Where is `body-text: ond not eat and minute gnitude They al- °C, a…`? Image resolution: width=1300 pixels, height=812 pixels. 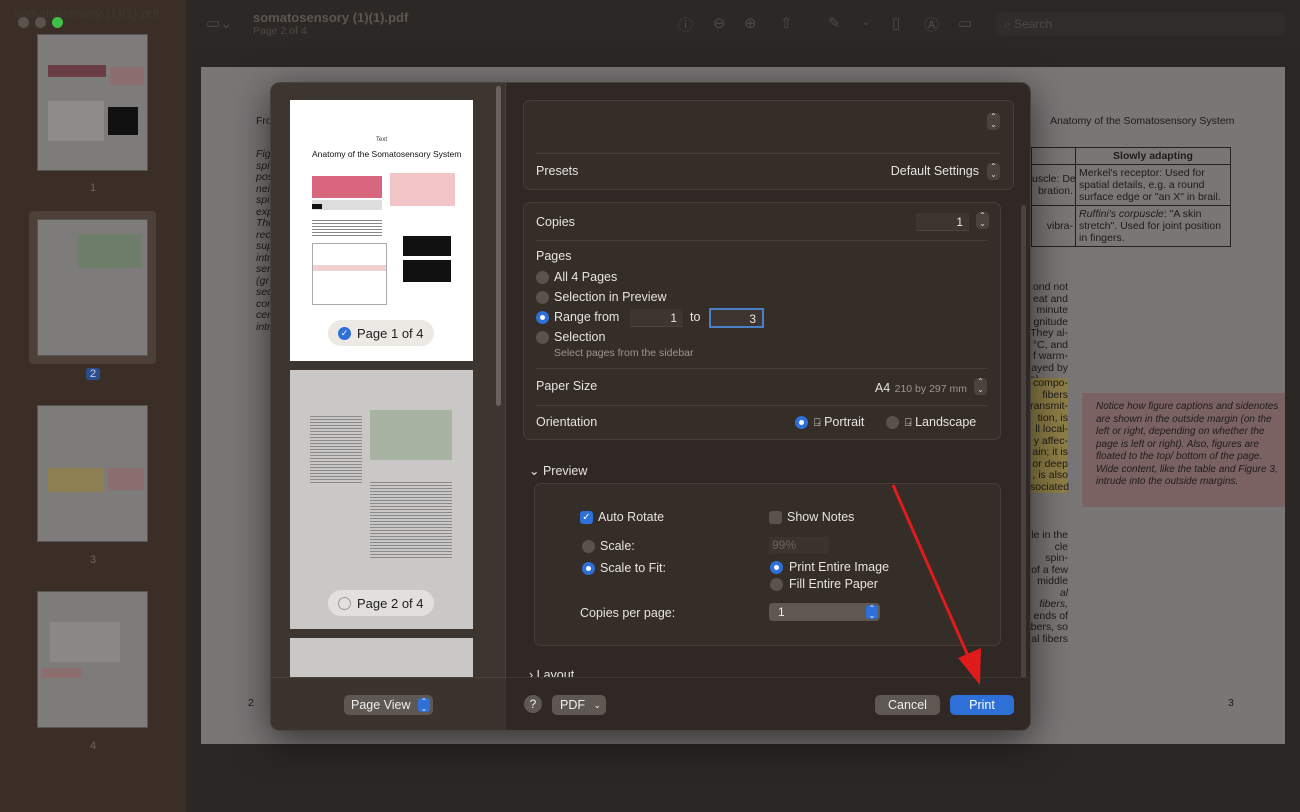
body-text: ond not eat and minute gnitude They al- °C, a… is located at coordinates (1049, 332).